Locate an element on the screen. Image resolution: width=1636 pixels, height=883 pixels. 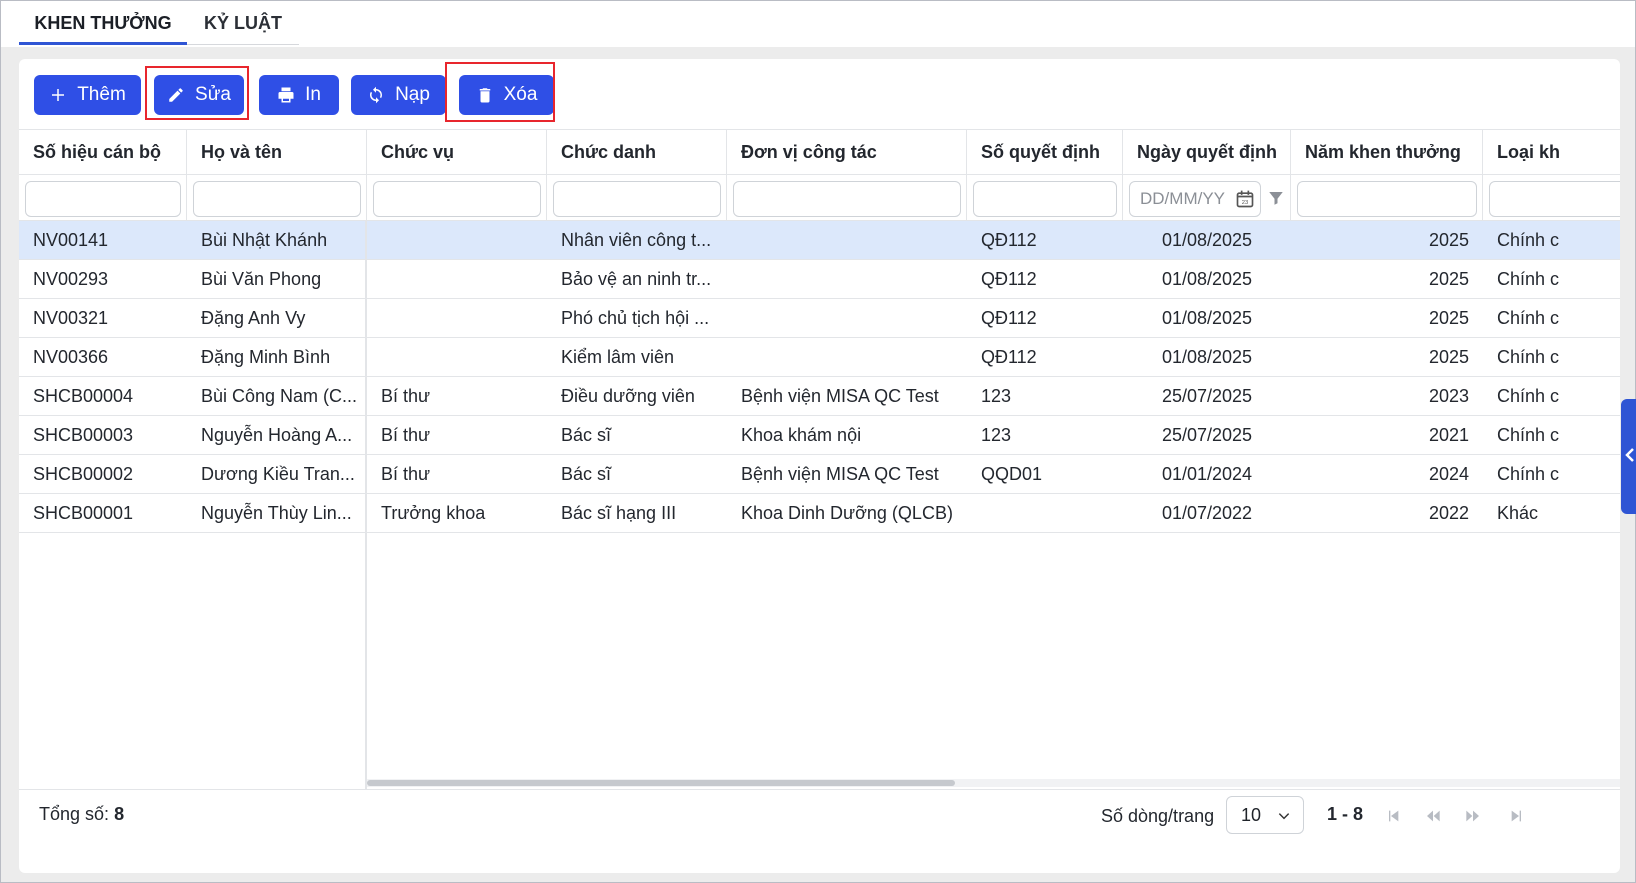
col-header-decision-no: Số quyết định is located at coordinates (1045, 152).